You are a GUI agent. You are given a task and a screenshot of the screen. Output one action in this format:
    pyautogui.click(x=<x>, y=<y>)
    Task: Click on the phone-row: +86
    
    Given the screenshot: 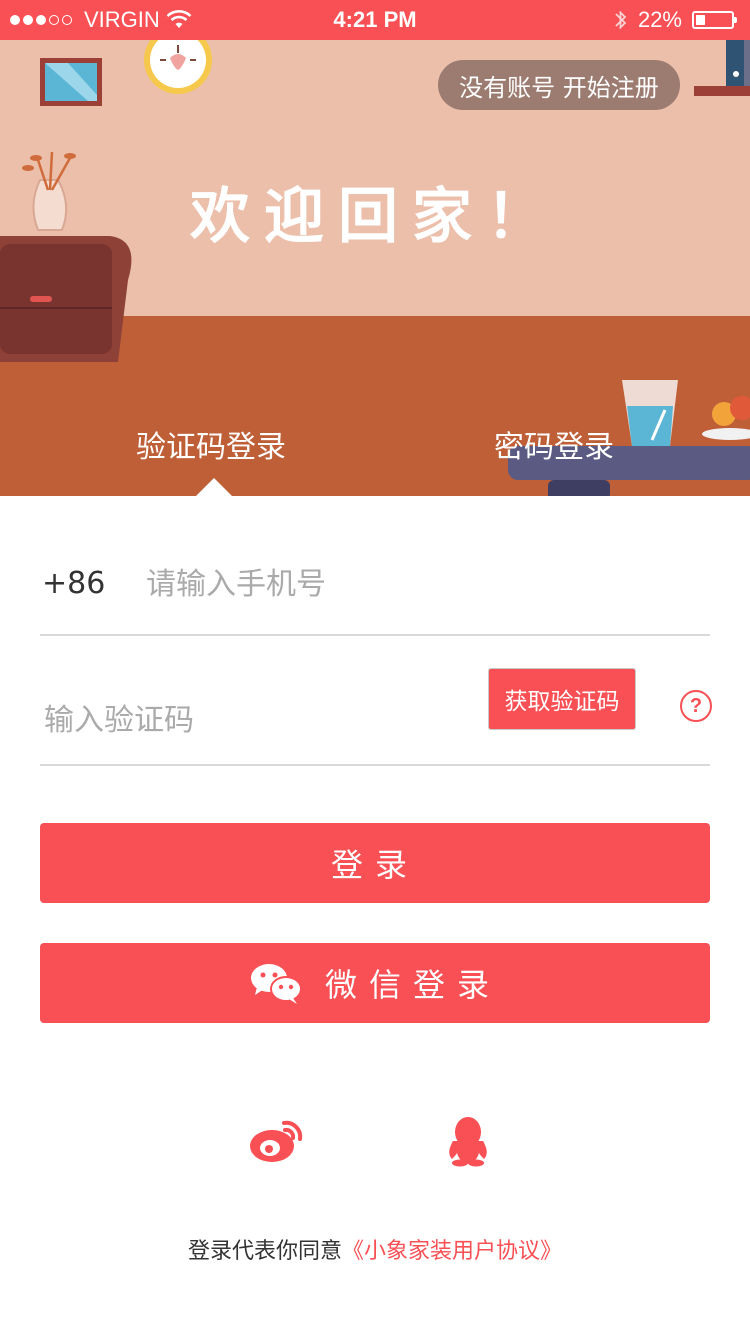 What is the action you would take?
    pyautogui.click(x=375, y=588)
    